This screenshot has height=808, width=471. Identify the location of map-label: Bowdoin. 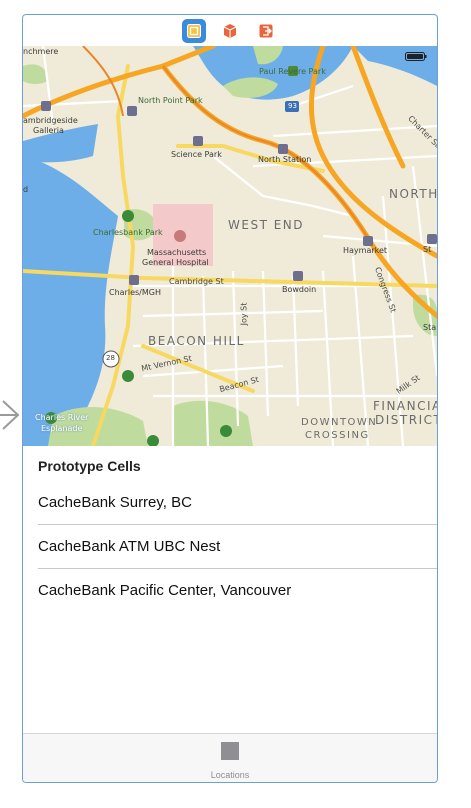
(299, 289).